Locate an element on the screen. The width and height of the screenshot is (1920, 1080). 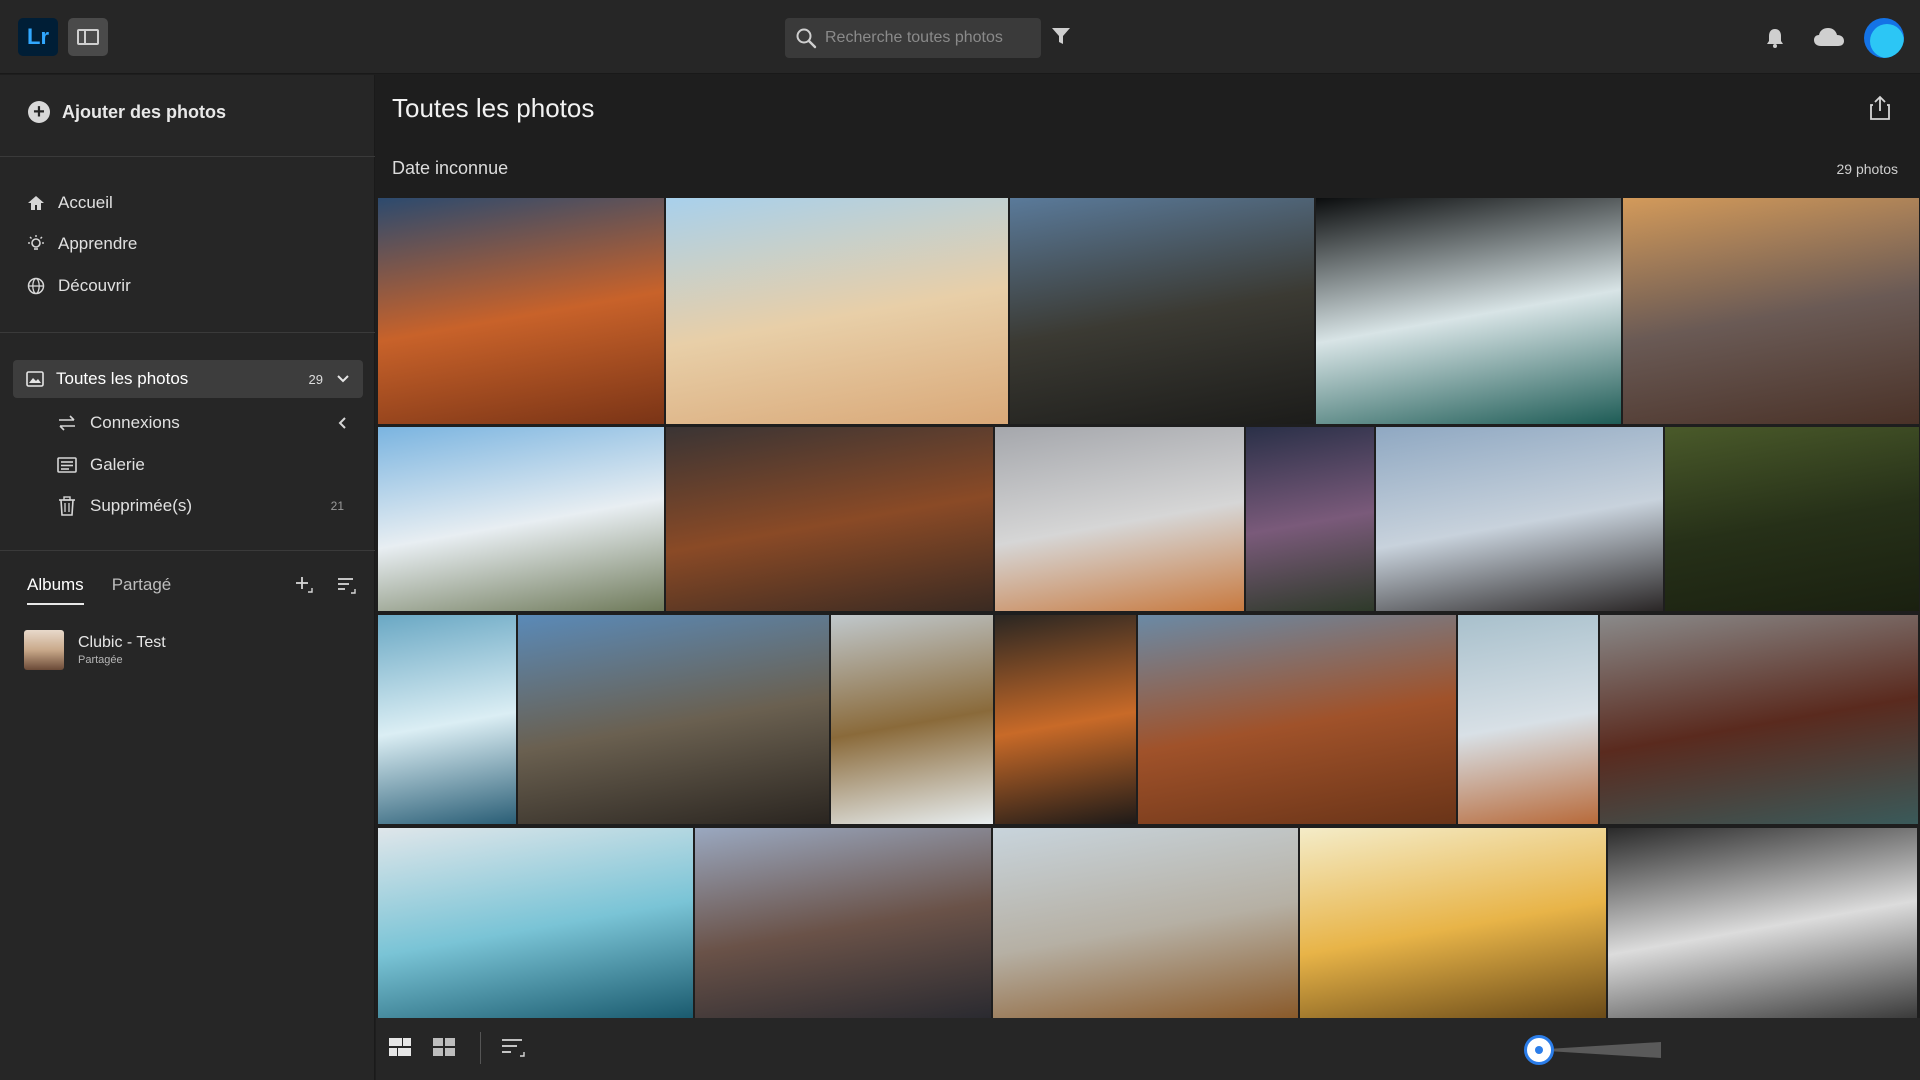
cloud-icon is located at coordinates (1829, 37).